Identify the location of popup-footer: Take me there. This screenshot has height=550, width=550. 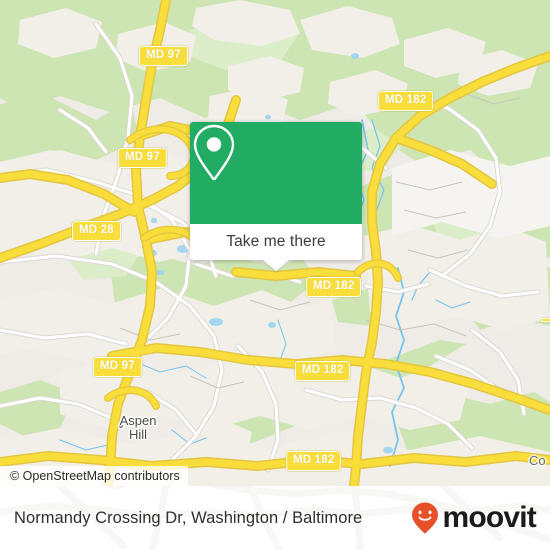
(276, 247).